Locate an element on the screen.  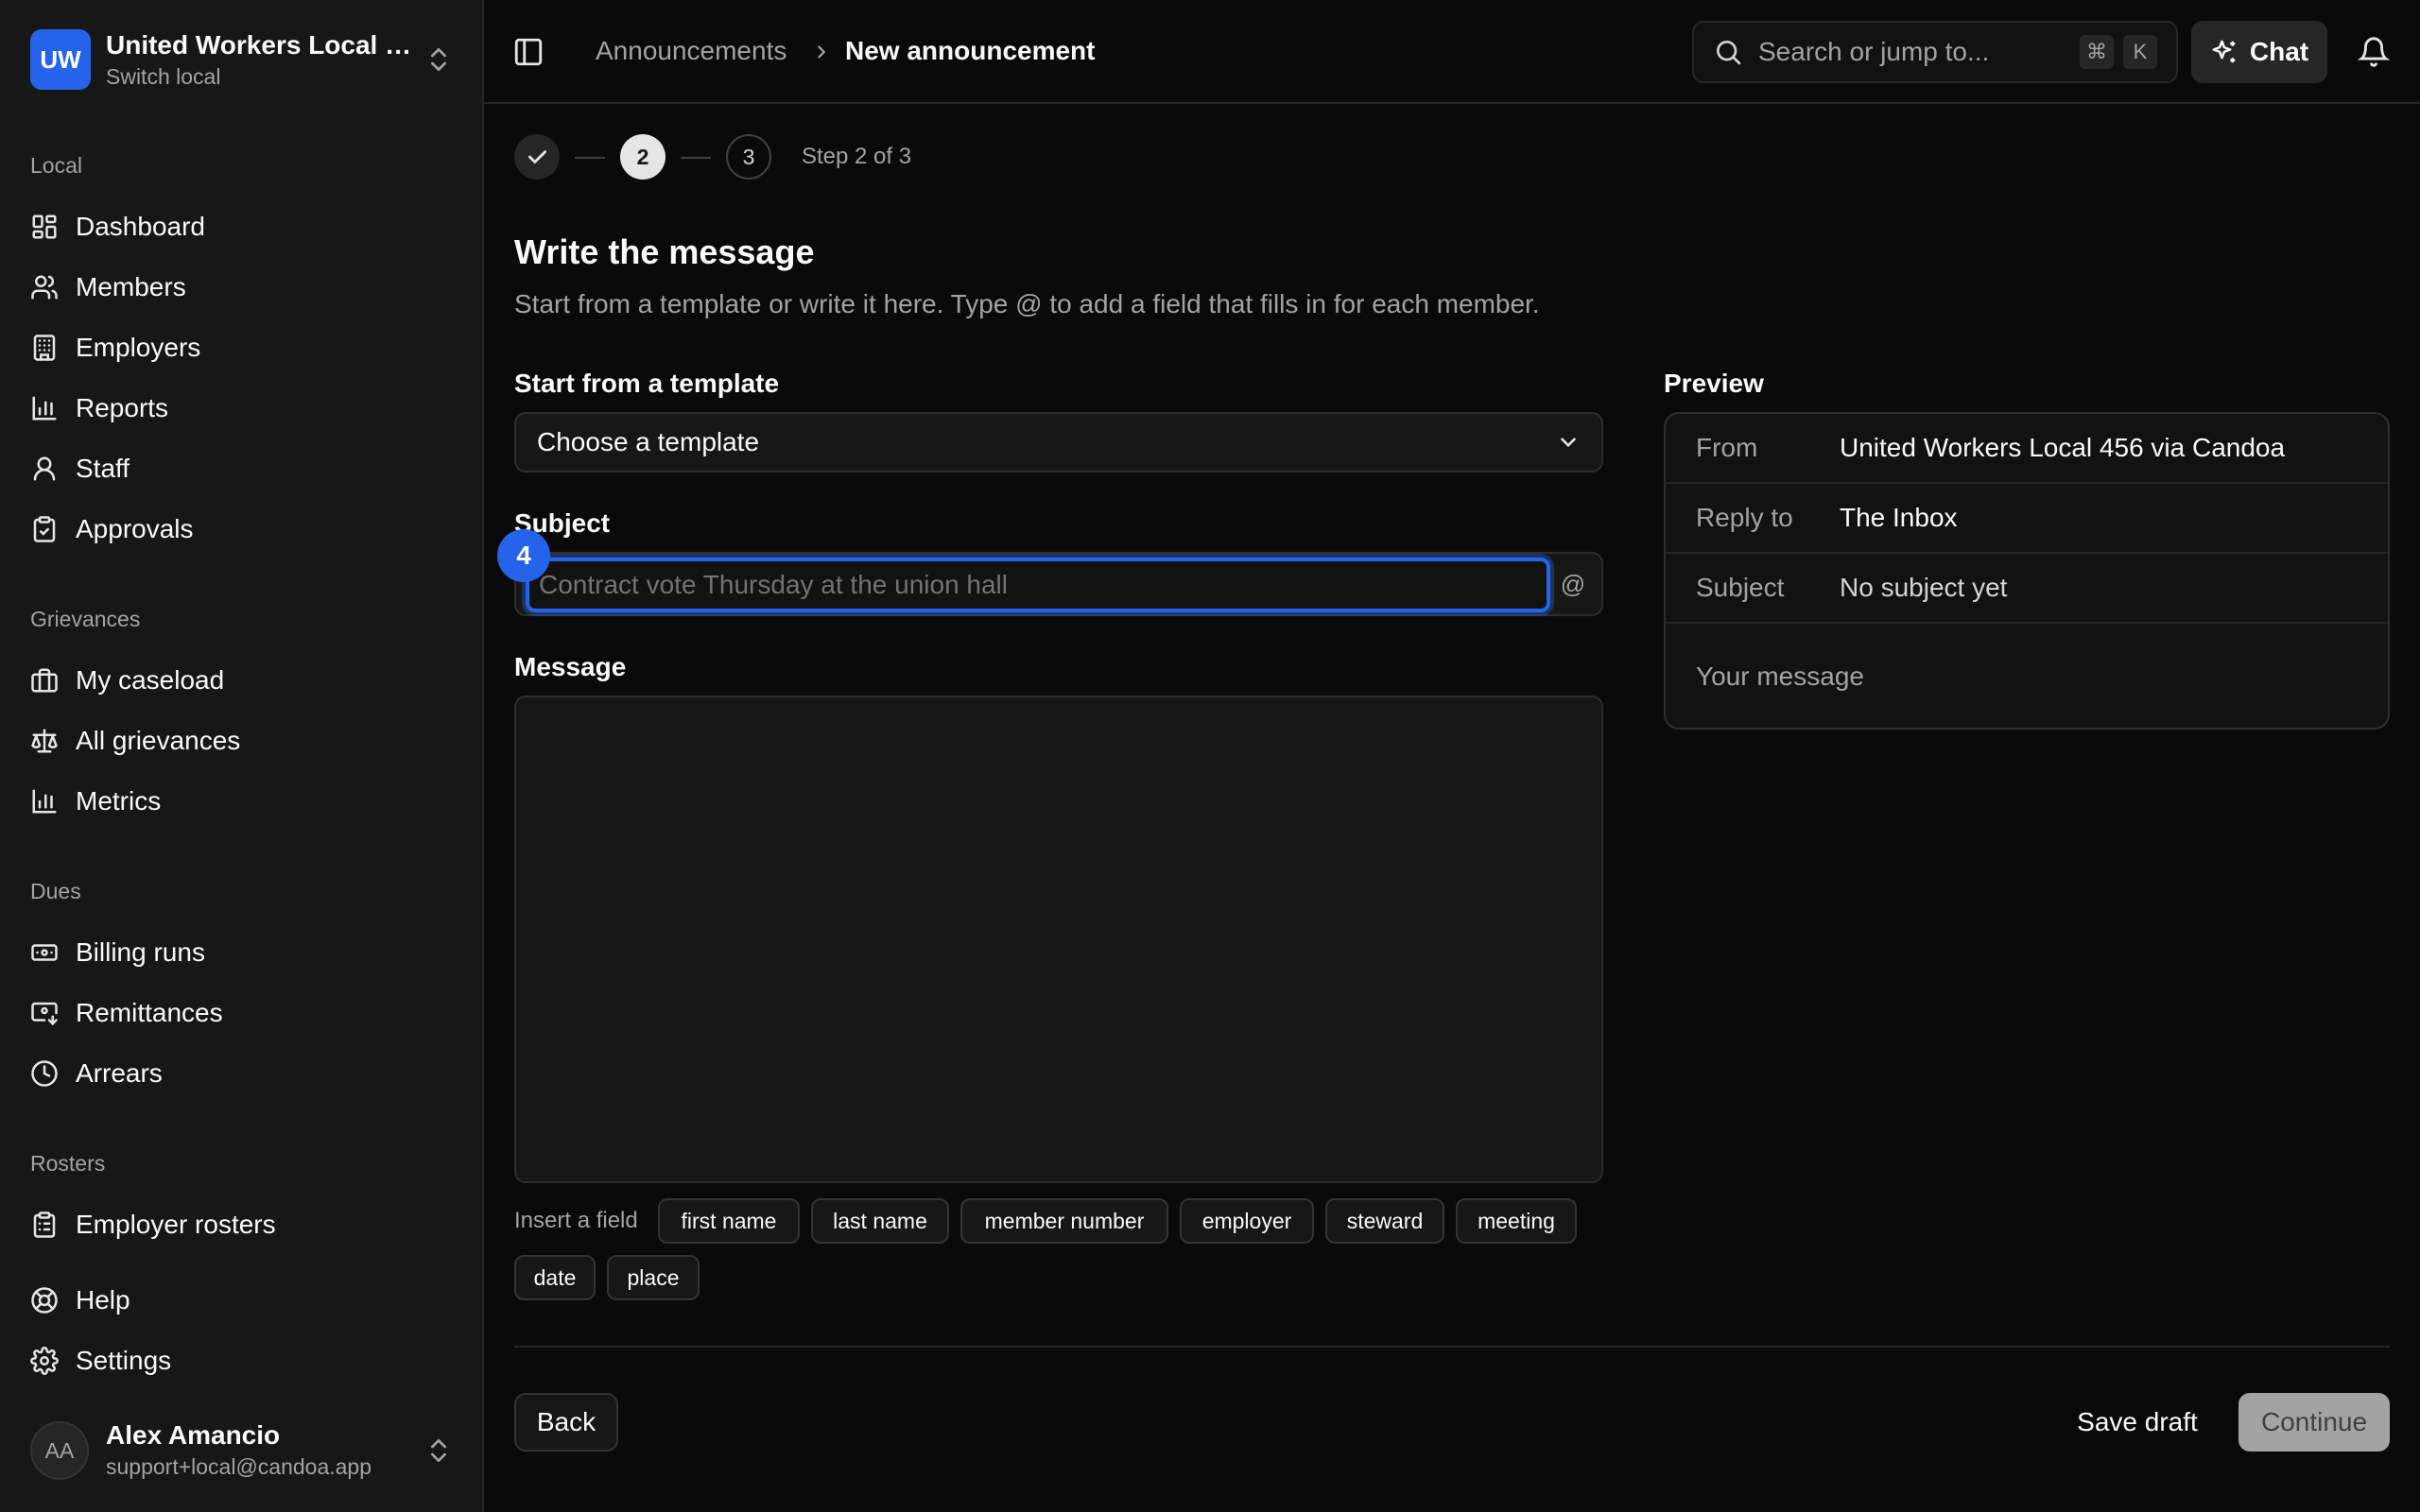
check-icon is located at coordinates (537, 157).